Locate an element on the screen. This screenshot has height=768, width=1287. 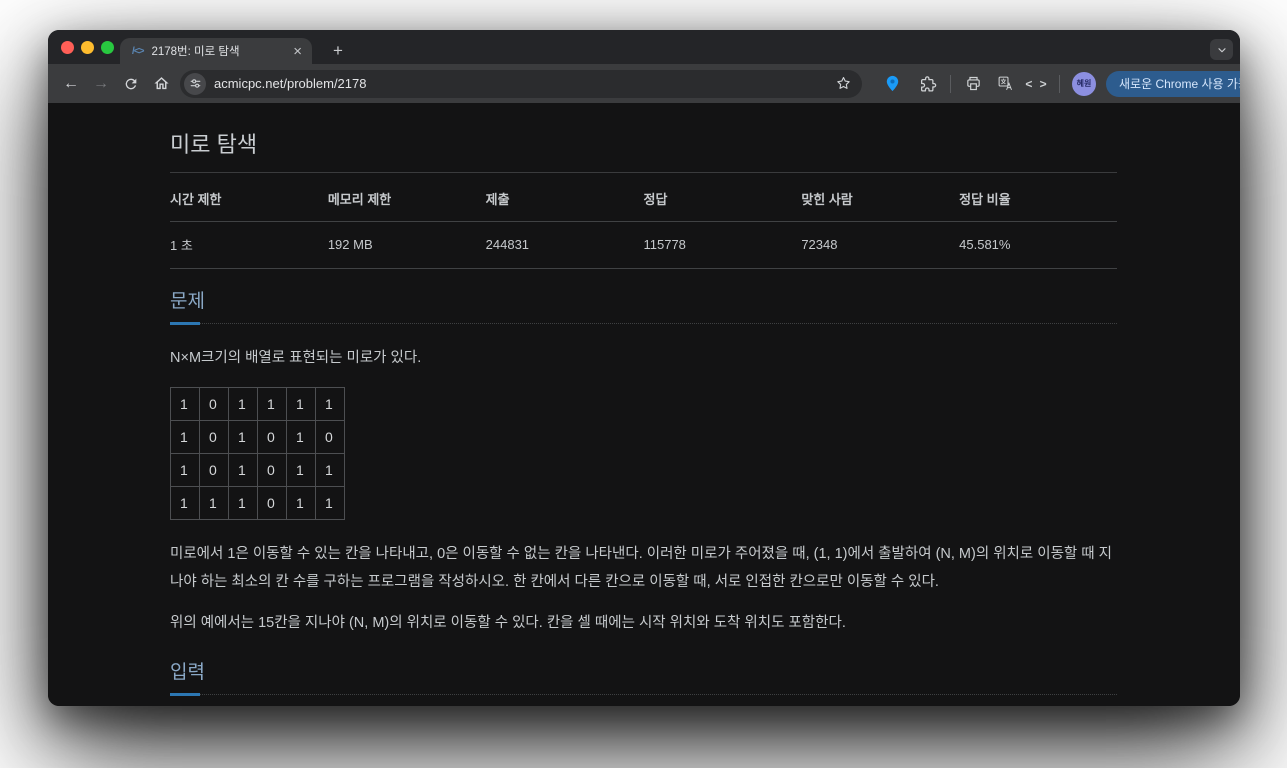
reload-icon is located at coordinates (131, 83).